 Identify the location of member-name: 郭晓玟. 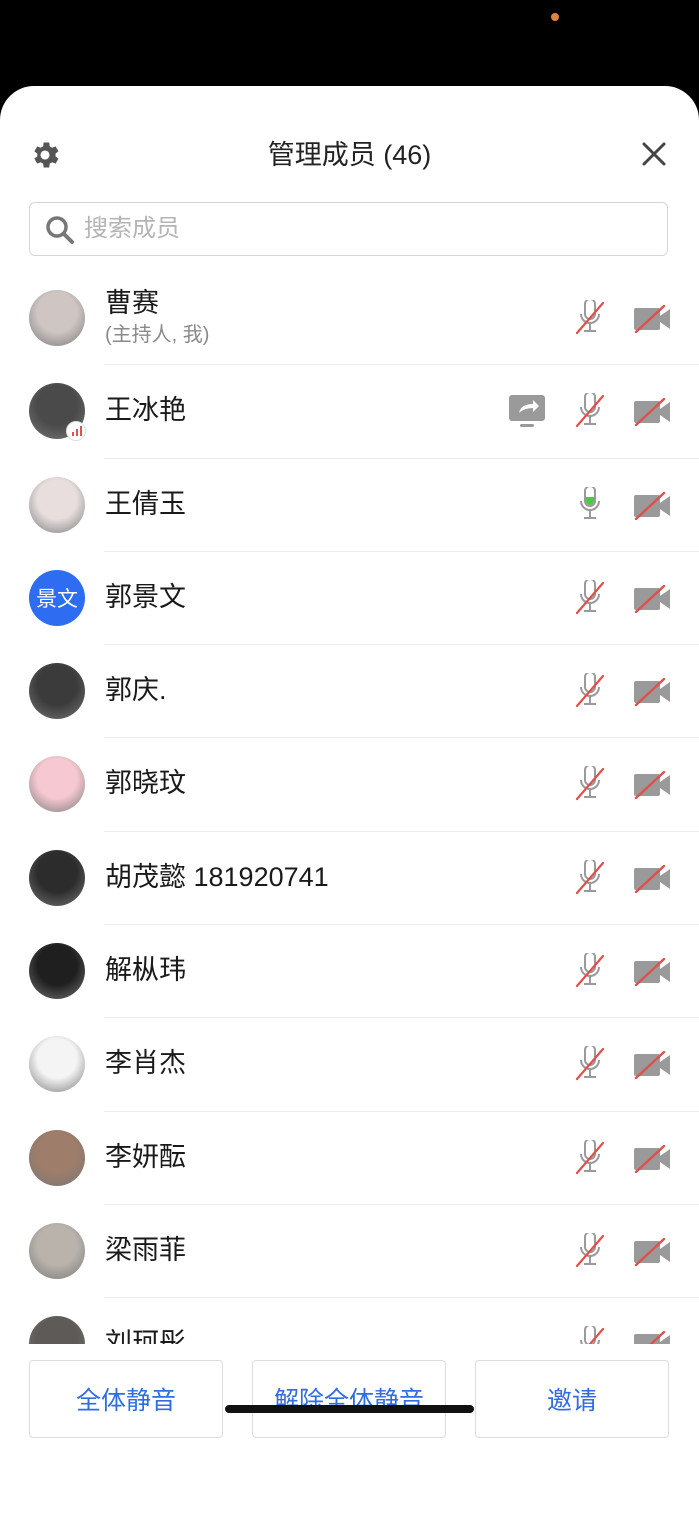
(145, 783).